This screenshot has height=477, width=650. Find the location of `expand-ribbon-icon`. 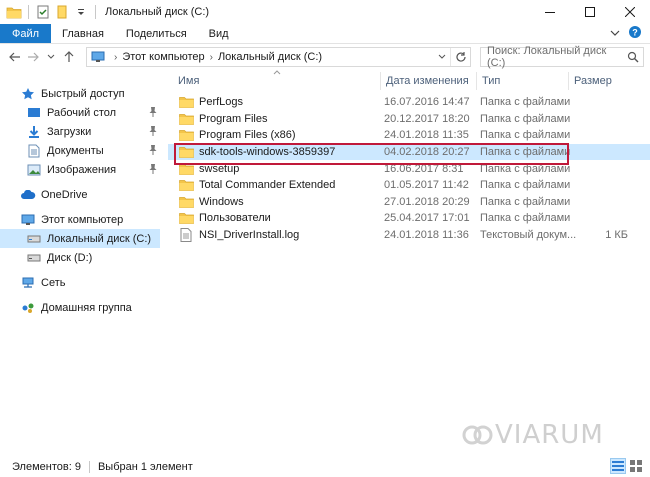

expand-ribbon-icon is located at coordinates (615, 34).